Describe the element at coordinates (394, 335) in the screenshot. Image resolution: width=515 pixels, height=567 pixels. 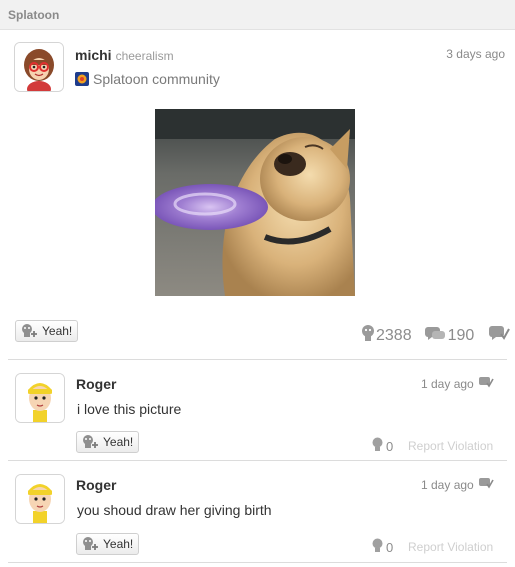
I see `post-yeah-count: 2388` at that location.